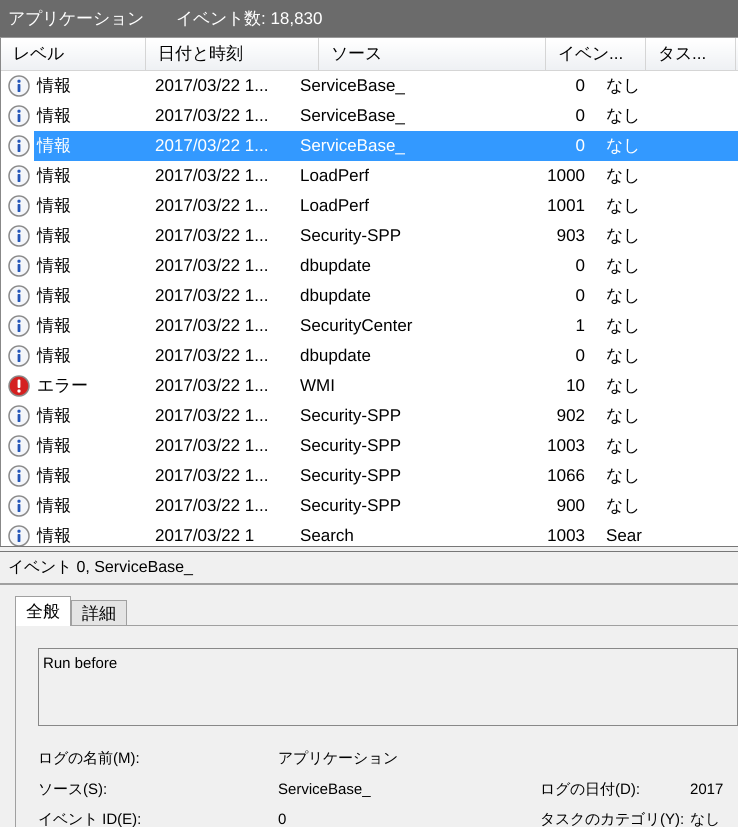  Describe the element at coordinates (205, 535) in the screenshot. I see `date-cell-text: 2017/03/22 1` at that location.